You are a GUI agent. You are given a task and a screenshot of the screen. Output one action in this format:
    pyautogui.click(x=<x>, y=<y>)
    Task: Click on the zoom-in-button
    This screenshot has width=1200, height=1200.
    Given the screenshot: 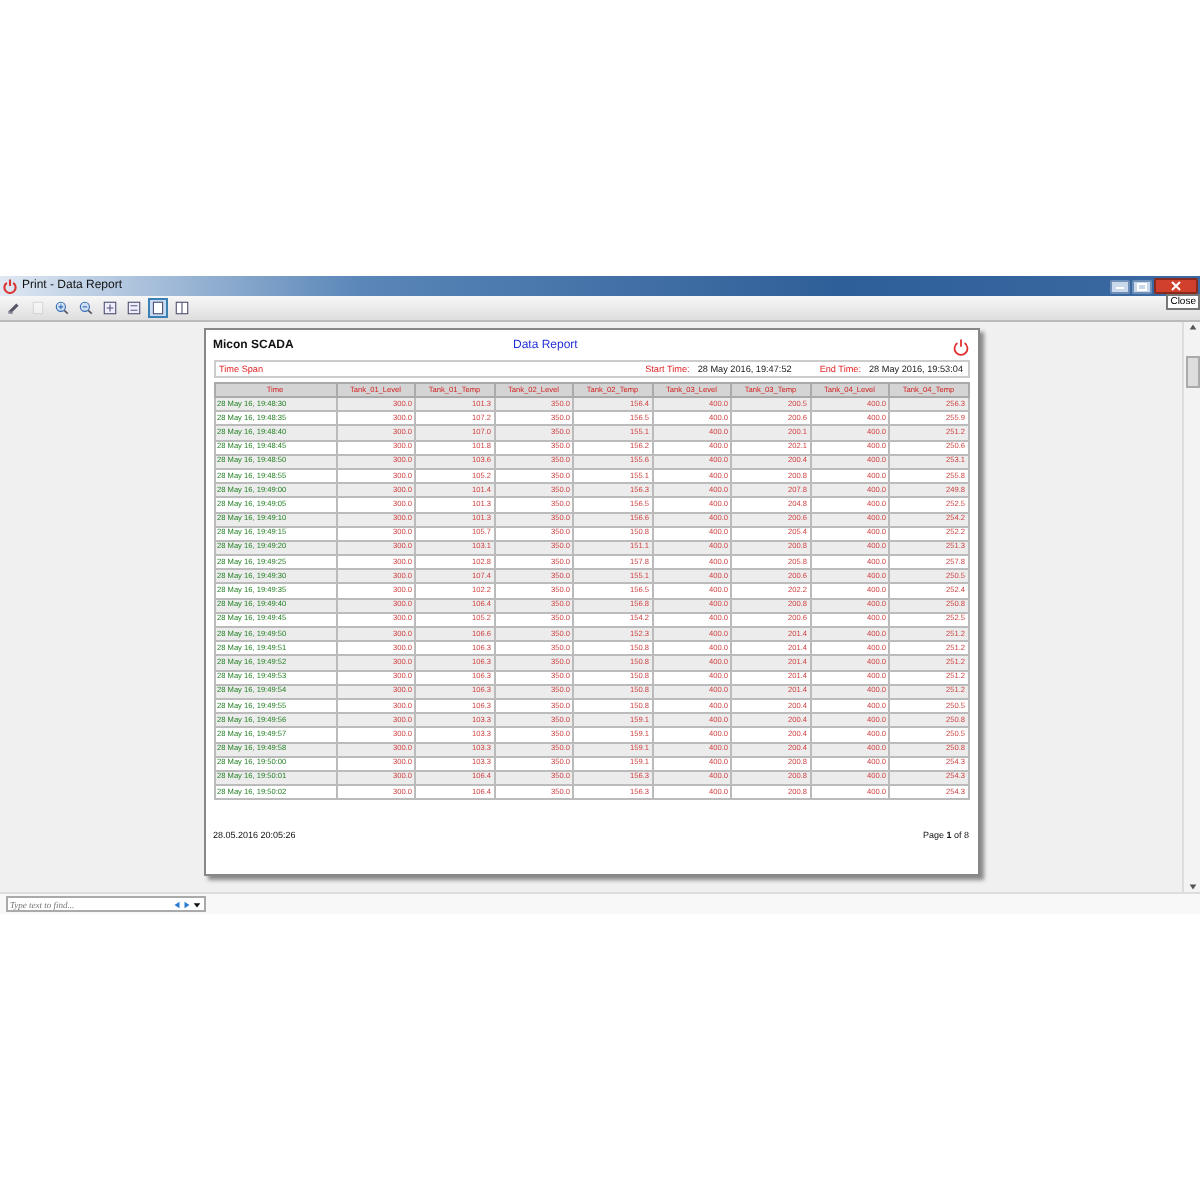 What is the action you would take?
    pyautogui.click(x=62, y=308)
    